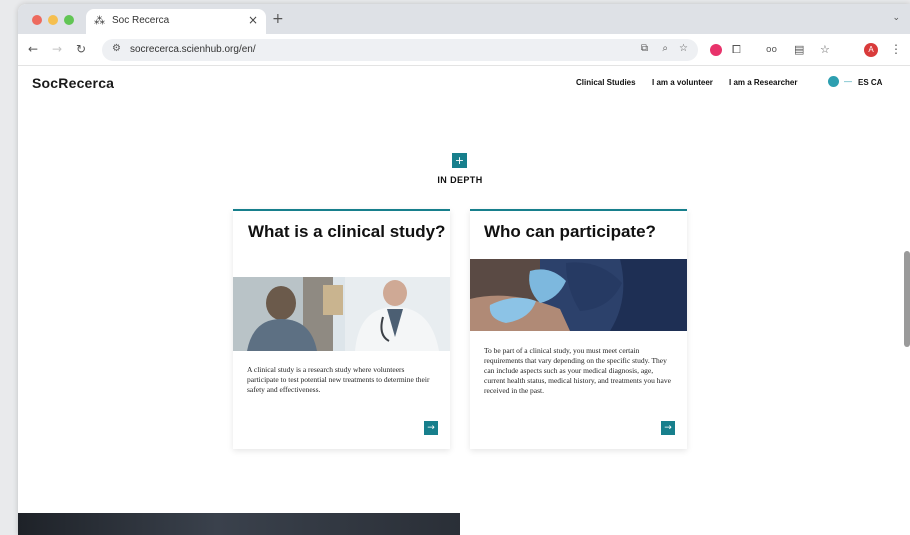 The height and width of the screenshot is (535, 910). I want to click on language-switcher: ES CA, so click(870, 82).